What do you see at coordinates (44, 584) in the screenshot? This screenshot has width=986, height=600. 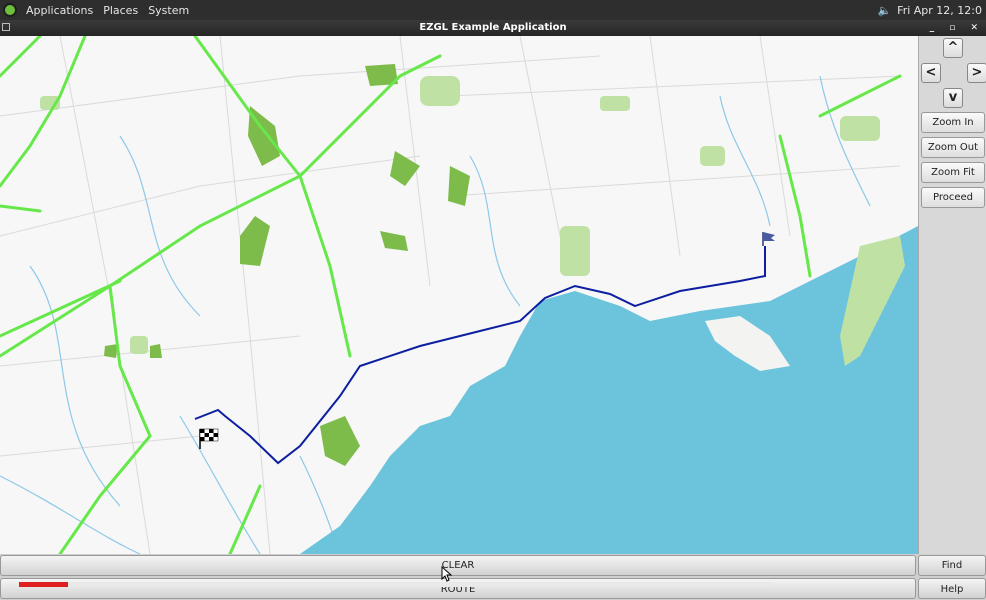 I see `route-progress-fill` at bounding box center [44, 584].